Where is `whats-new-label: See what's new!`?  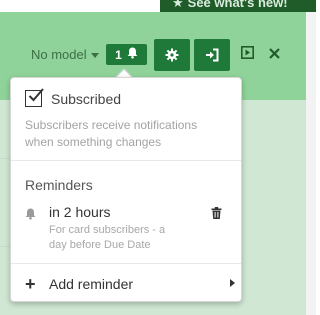
whats-new-label: See what's new! is located at coordinates (237, 5).